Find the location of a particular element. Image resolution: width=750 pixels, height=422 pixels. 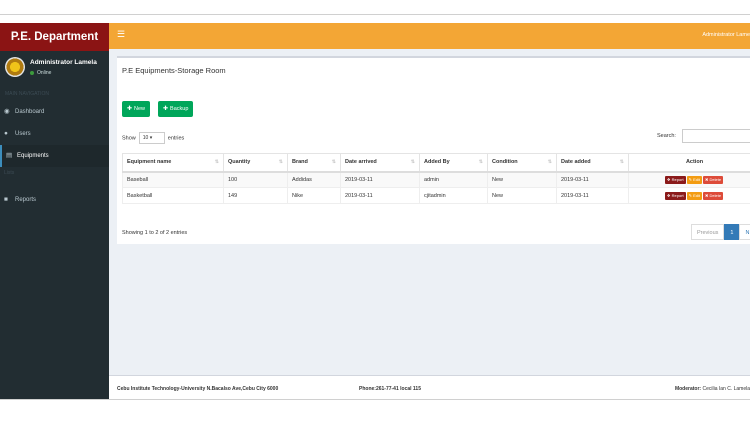

new-button: ✚ New is located at coordinates (136, 109).